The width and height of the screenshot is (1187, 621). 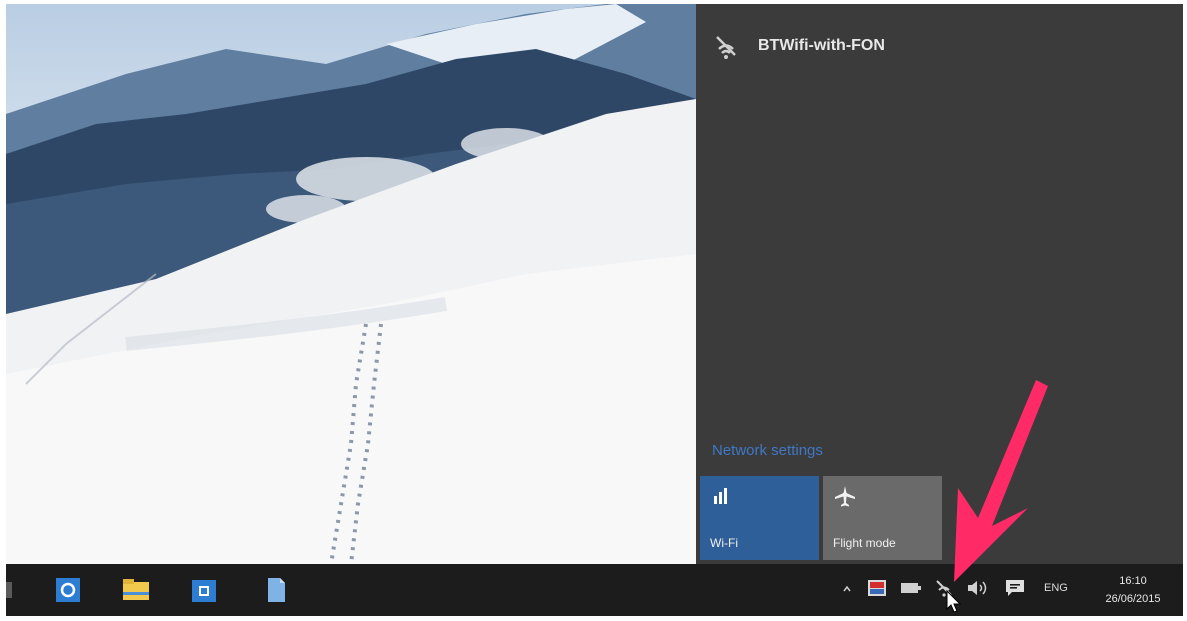 I want to click on wifi-icon, so click(x=723, y=497).